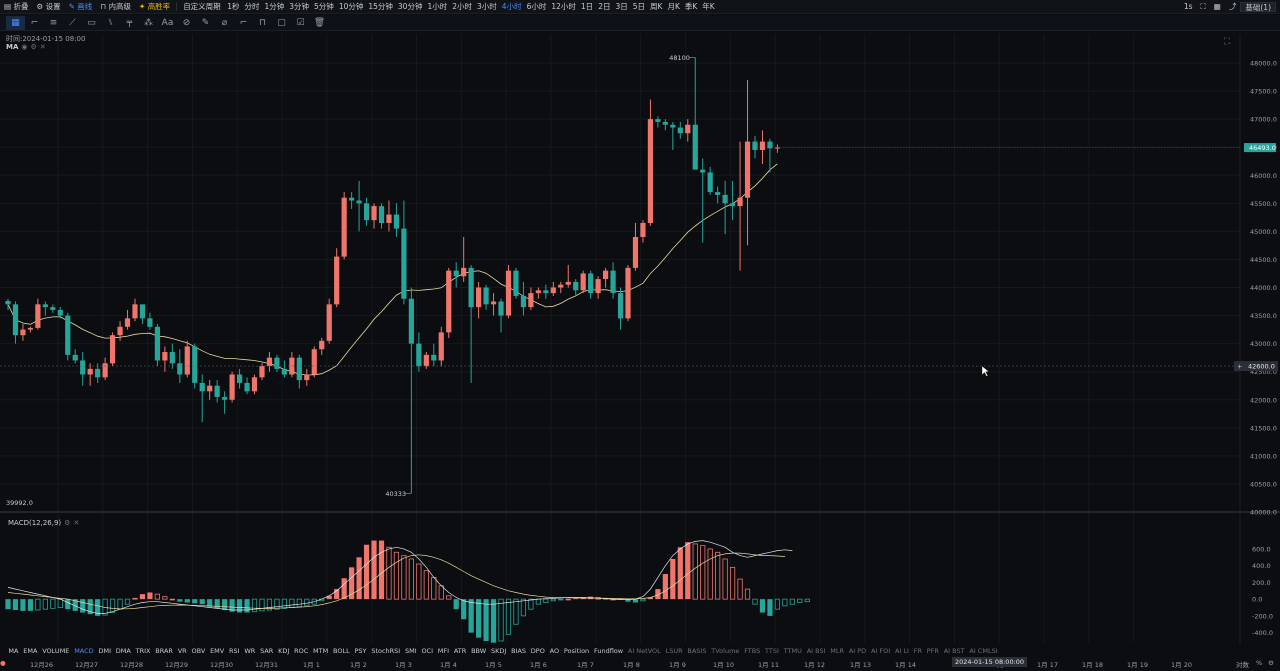 Image resolution: width=1280 pixels, height=671 pixels. What do you see at coordinates (284, 651) in the screenshot?
I see `indicator-tab-14: KDJ` at bounding box center [284, 651].